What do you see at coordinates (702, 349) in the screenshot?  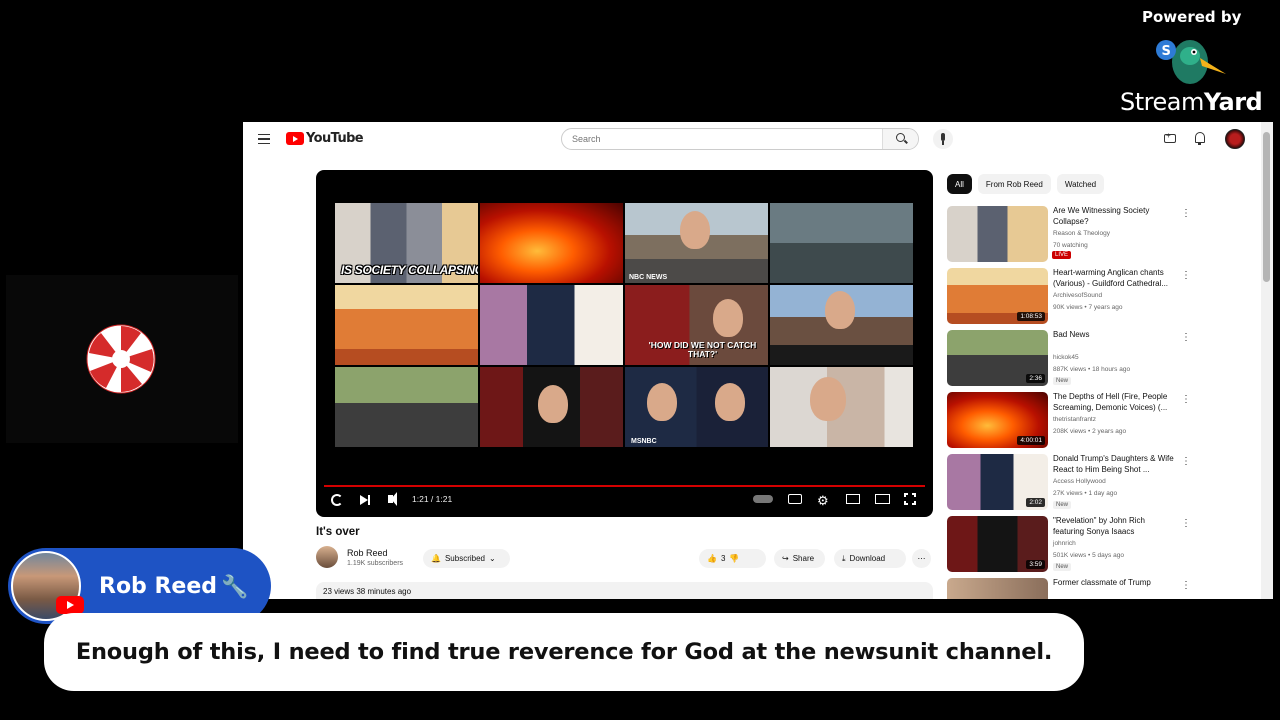 I see `collage-caption-catch: 'HOW DID WE NOT CATCH THAT?'` at bounding box center [702, 349].